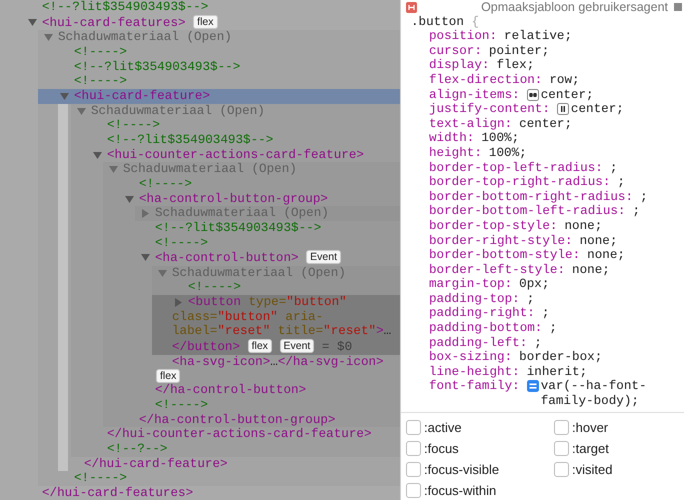  What do you see at coordinates (459, 65) in the screenshot?
I see `property-name: display:` at bounding box center [459, 65].